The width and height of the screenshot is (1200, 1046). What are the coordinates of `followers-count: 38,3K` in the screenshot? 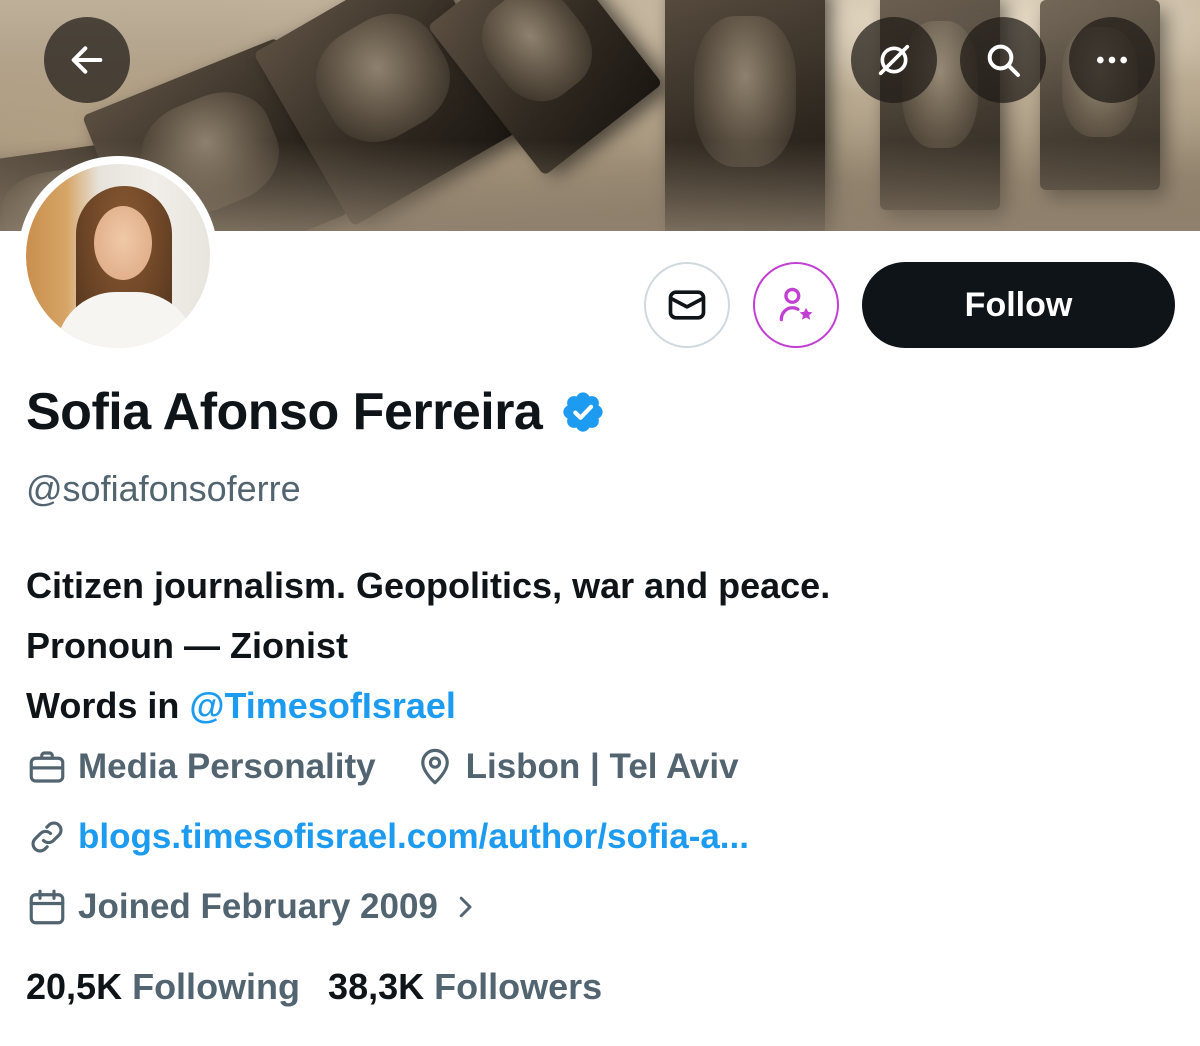 It's located at (376, 986).